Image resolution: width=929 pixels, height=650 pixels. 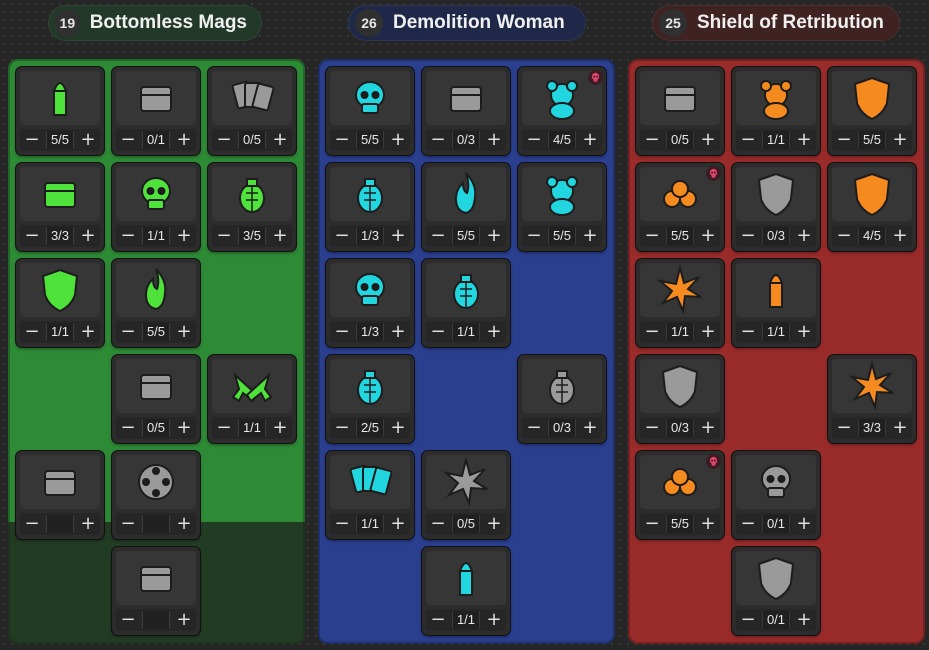 I want to click on tree-header-shield-of-retribution: 25 Shield of Retribution, so click(x=776, y=23).